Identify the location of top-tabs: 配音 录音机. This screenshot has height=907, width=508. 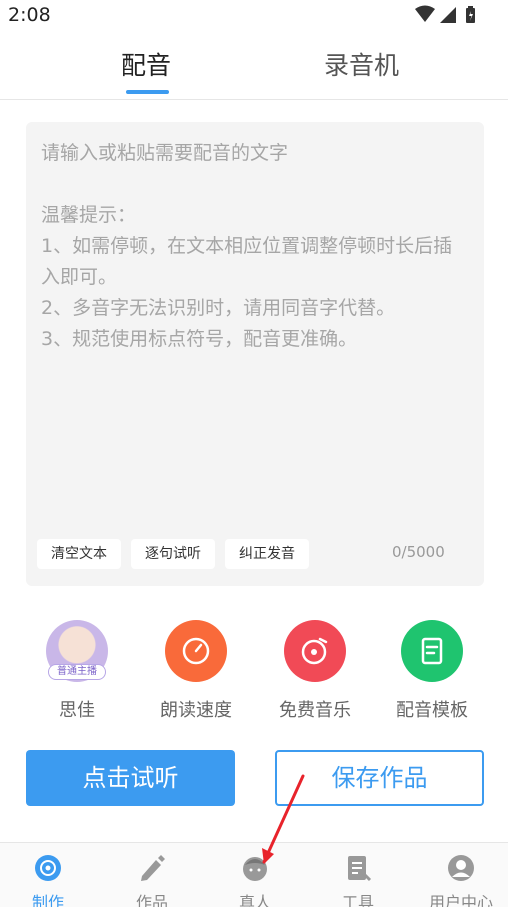
(254, 65).